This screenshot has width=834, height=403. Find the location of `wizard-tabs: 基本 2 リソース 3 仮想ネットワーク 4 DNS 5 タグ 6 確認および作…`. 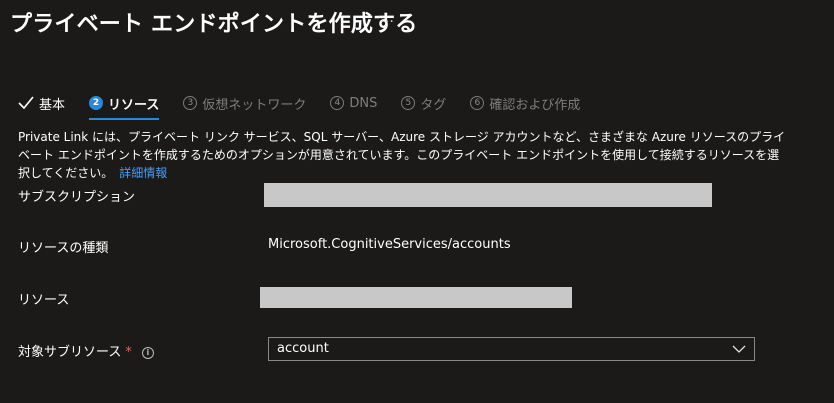

wizard-tabs: 基本 2 リソース 3 仮想ネットワーク 4 DNS 5 タグ 6 確認および作… is located at coordinates (299, 105).